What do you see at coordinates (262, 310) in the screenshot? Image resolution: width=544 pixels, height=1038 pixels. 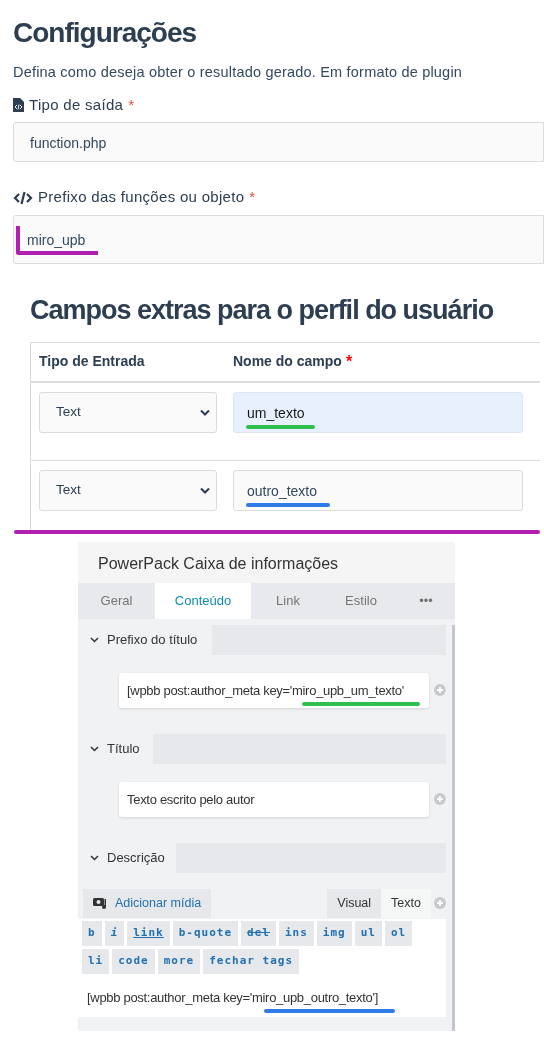 I see `section-title: Campos extras para o perfil do usuário` at bounding box center [262, 310].